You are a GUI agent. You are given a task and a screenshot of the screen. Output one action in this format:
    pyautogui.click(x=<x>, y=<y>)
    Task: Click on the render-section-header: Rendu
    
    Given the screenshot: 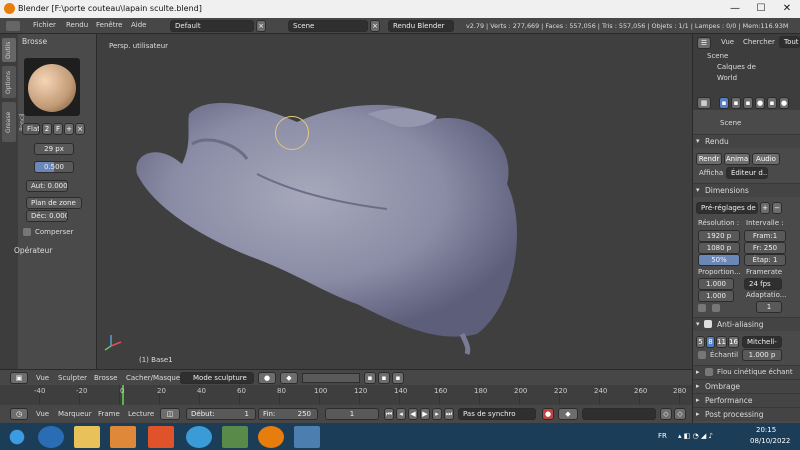 What is the action you would take?
    pyautogui.click(x=746, y=141)
    